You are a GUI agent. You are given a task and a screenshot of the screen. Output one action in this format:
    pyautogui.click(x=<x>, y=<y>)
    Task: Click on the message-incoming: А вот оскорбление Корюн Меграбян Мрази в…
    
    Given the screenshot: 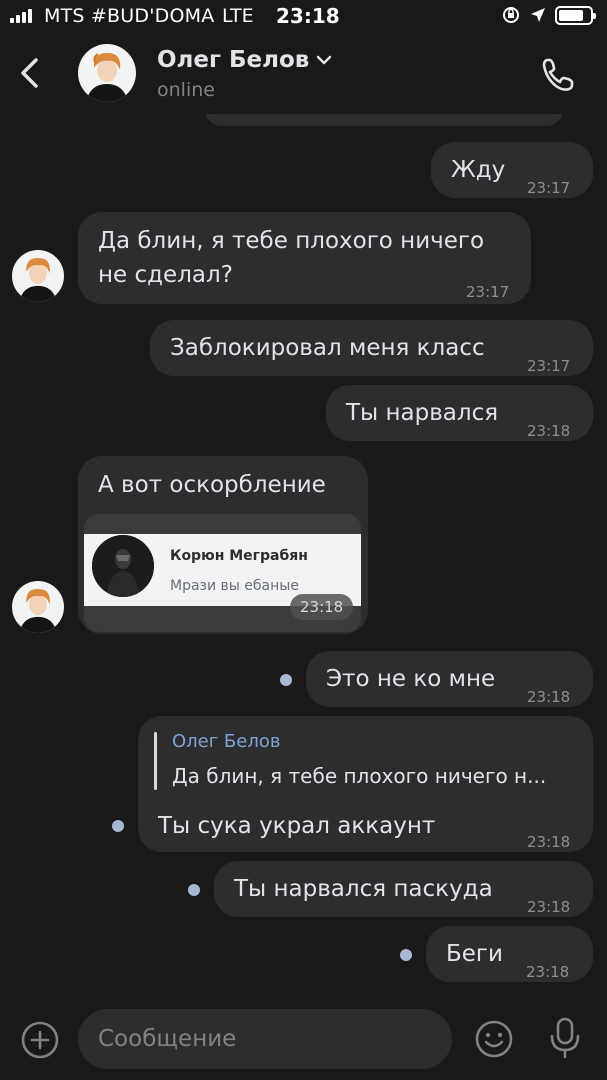 What is the action you would take?
    pyautogui.click(x=223, y=545)
    